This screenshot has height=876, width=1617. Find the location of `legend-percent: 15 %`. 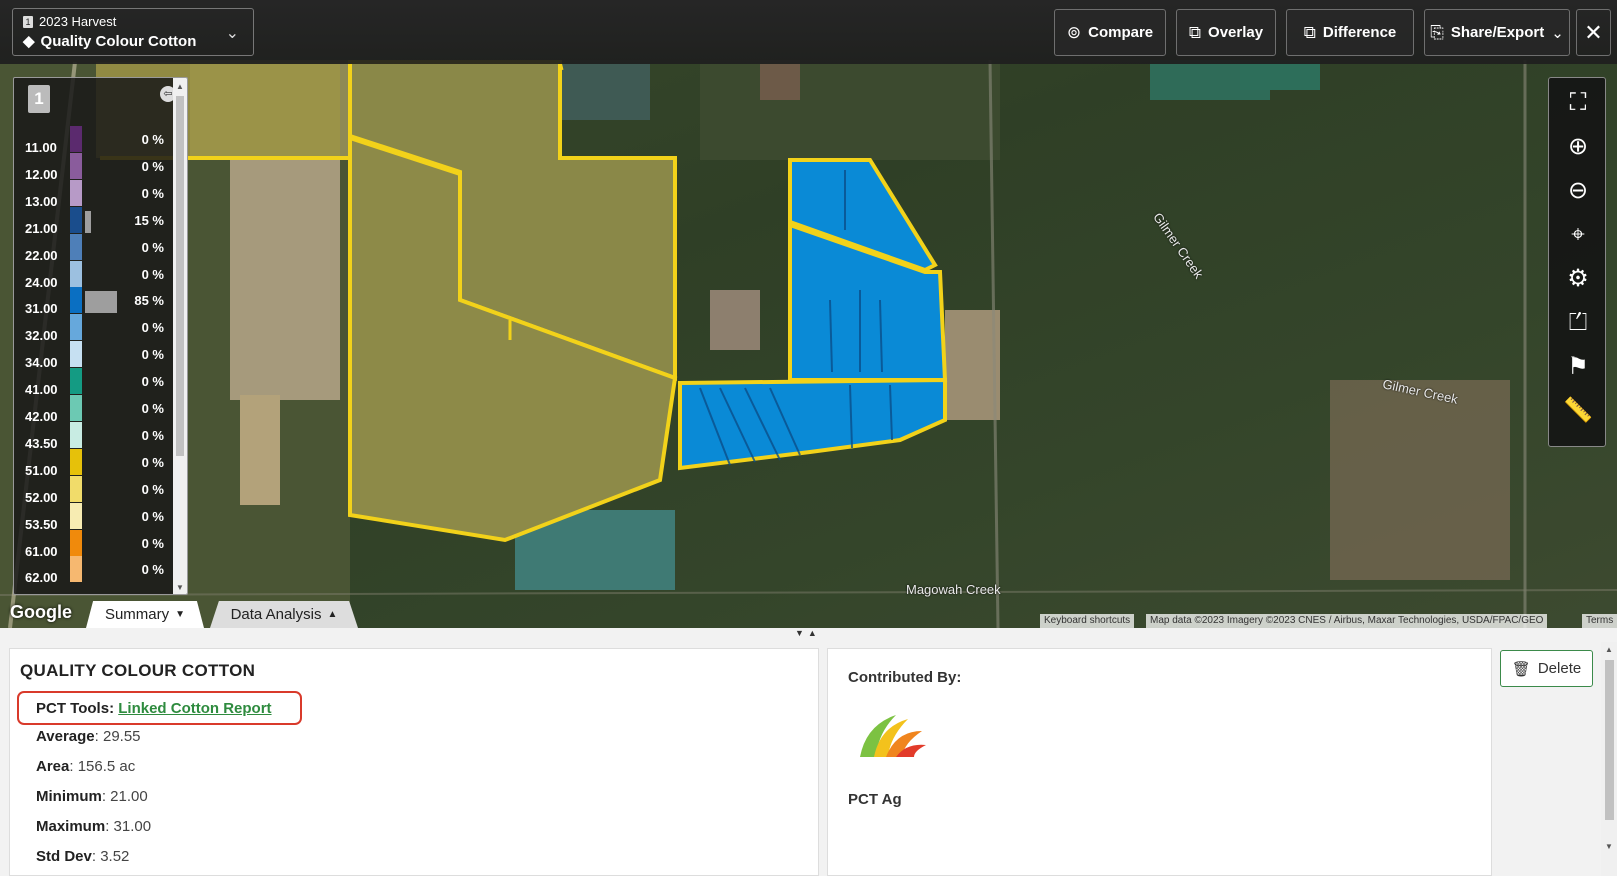

legend-percent: 15 % is located at coordinates (149, 220).